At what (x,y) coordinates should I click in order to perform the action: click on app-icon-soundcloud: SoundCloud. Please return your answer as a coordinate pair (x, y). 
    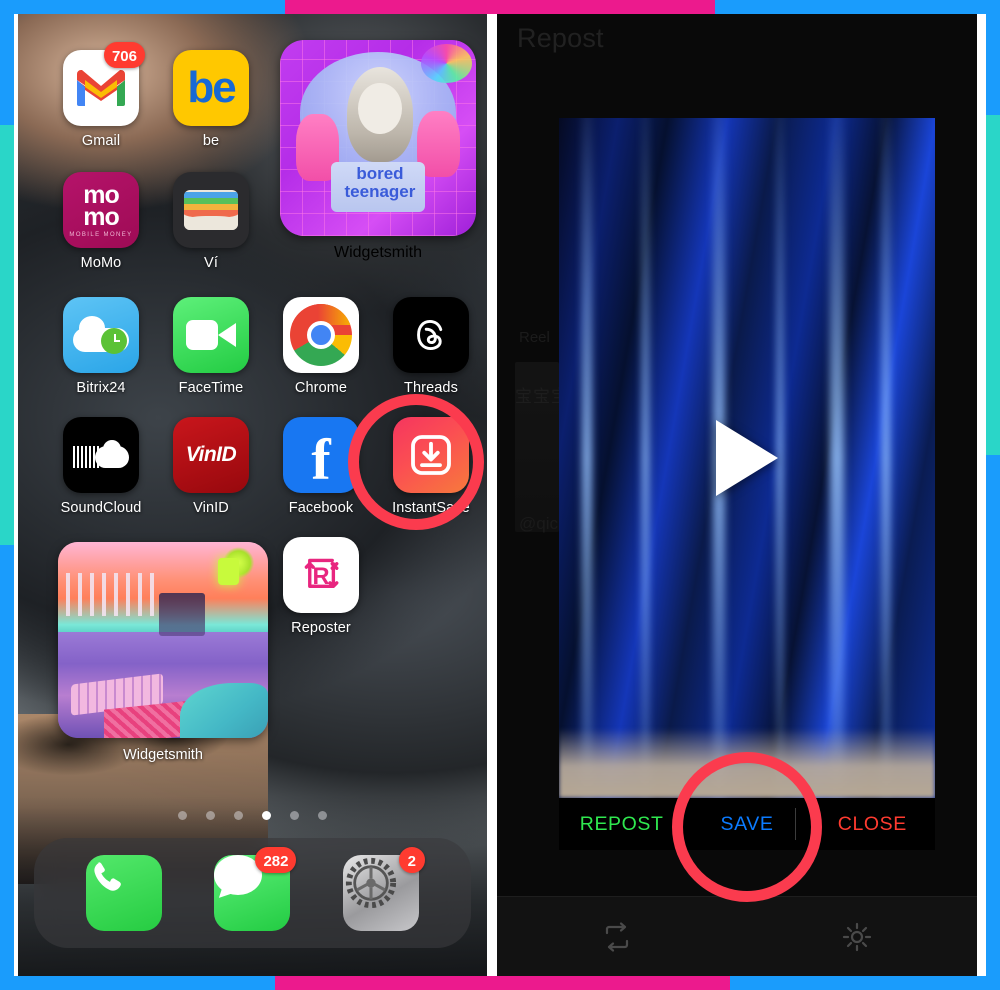
    Looking at the image, I should click on (101, 466).